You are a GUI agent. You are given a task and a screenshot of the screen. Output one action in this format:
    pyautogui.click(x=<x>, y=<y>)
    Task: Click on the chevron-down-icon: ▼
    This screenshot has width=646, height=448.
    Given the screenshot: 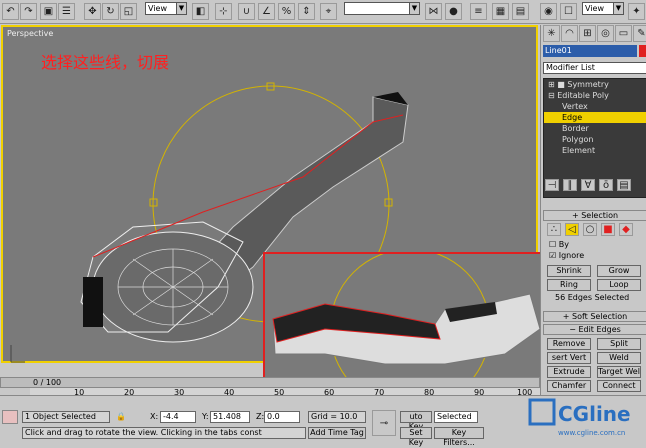 What is the action you would take?
    pyautogui.click(x=181, y=8)
    